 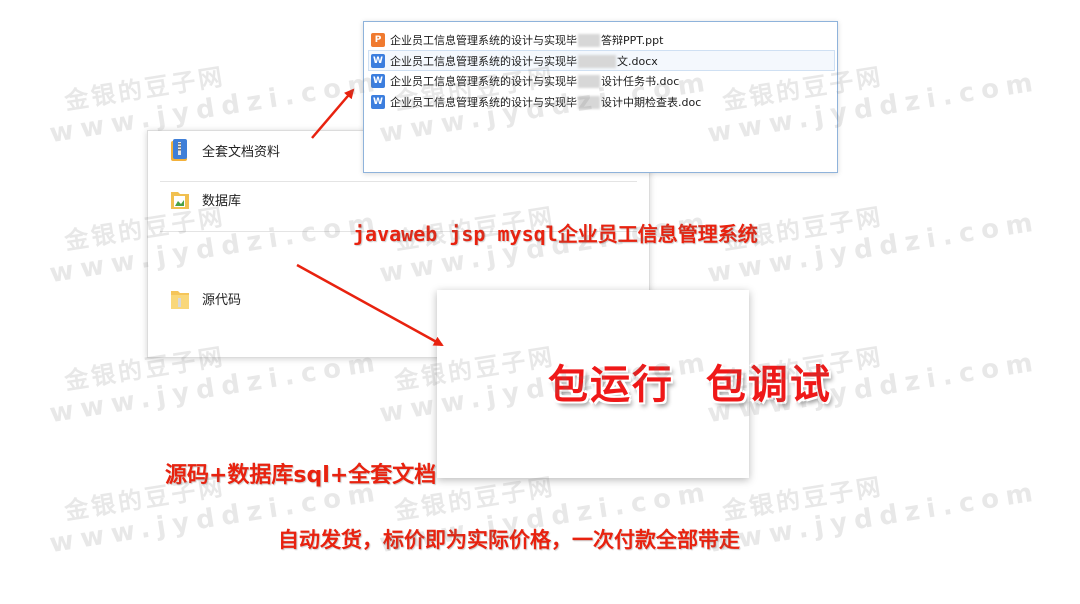 I want to click on arrow-to-card, so click(x=370, y=305).